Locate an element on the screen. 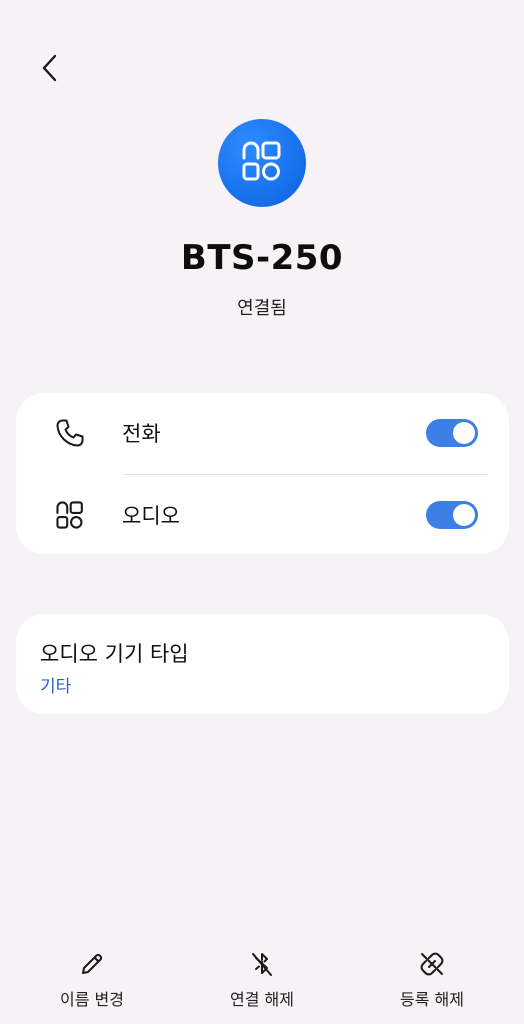  phone-icon is located at coordinates (70, 433).